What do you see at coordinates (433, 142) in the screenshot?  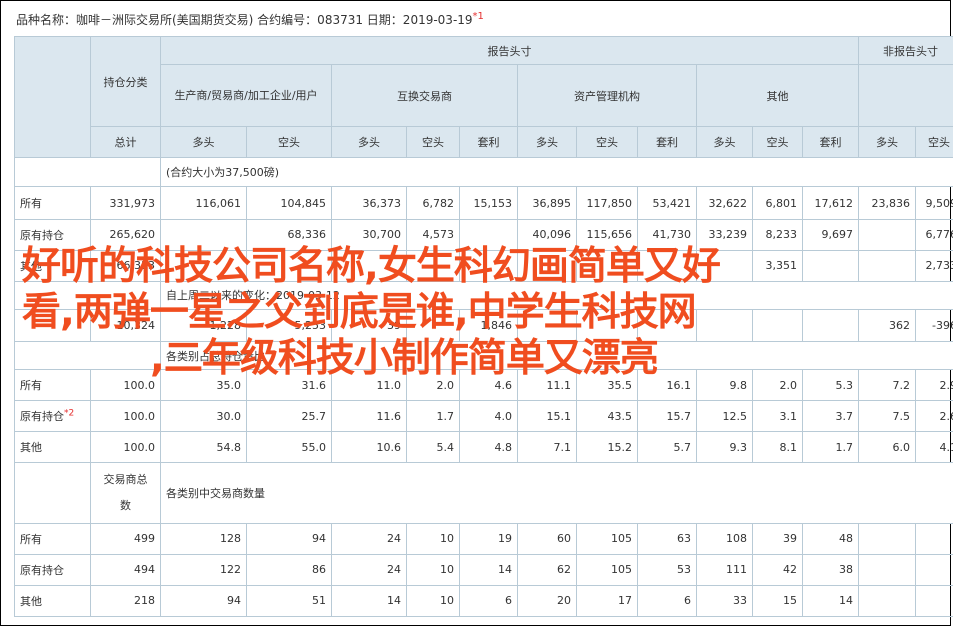 I see `swap-short-header: 空头` at bounding box center [433, 142].